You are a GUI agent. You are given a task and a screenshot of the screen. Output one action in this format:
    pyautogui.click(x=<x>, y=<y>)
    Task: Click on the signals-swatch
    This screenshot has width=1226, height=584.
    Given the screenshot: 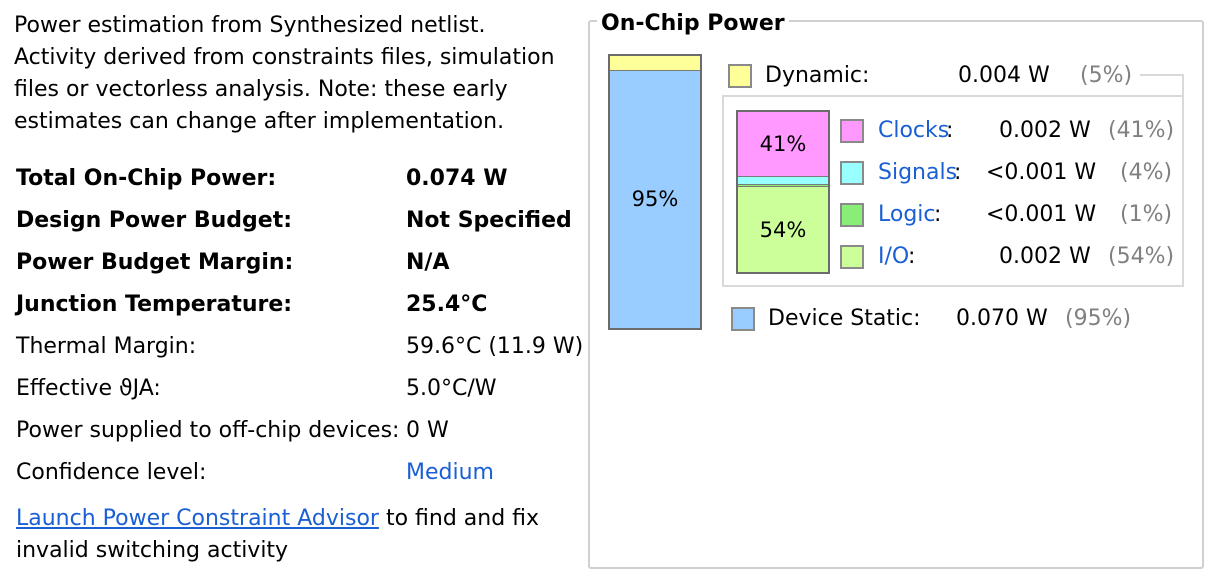 What is the action you would take?
    pyautogui.click(x=852, y=173)
    